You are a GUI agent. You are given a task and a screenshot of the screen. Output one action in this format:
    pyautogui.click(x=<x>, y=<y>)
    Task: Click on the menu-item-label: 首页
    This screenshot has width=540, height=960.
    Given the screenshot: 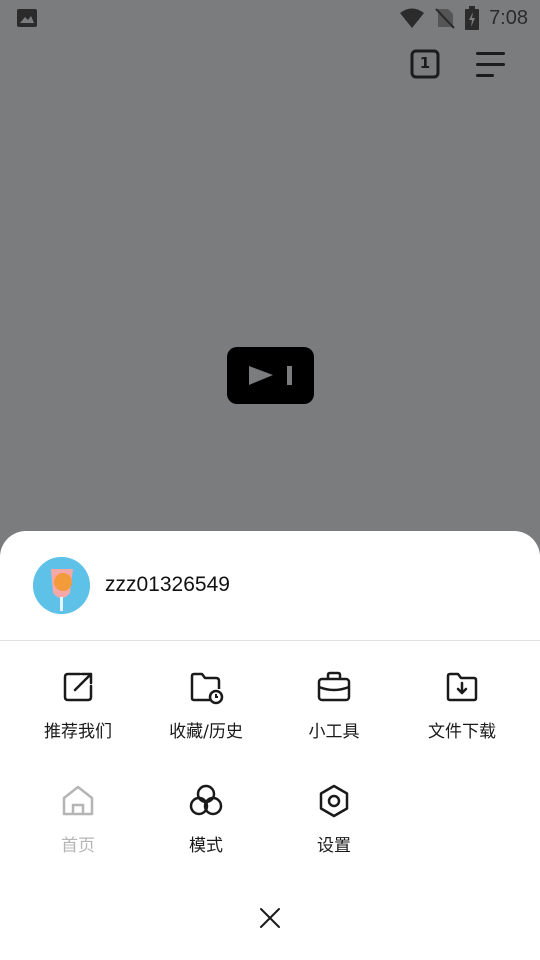 What is the action you would take?
    pyautogui.click(x=78, y=846)
    